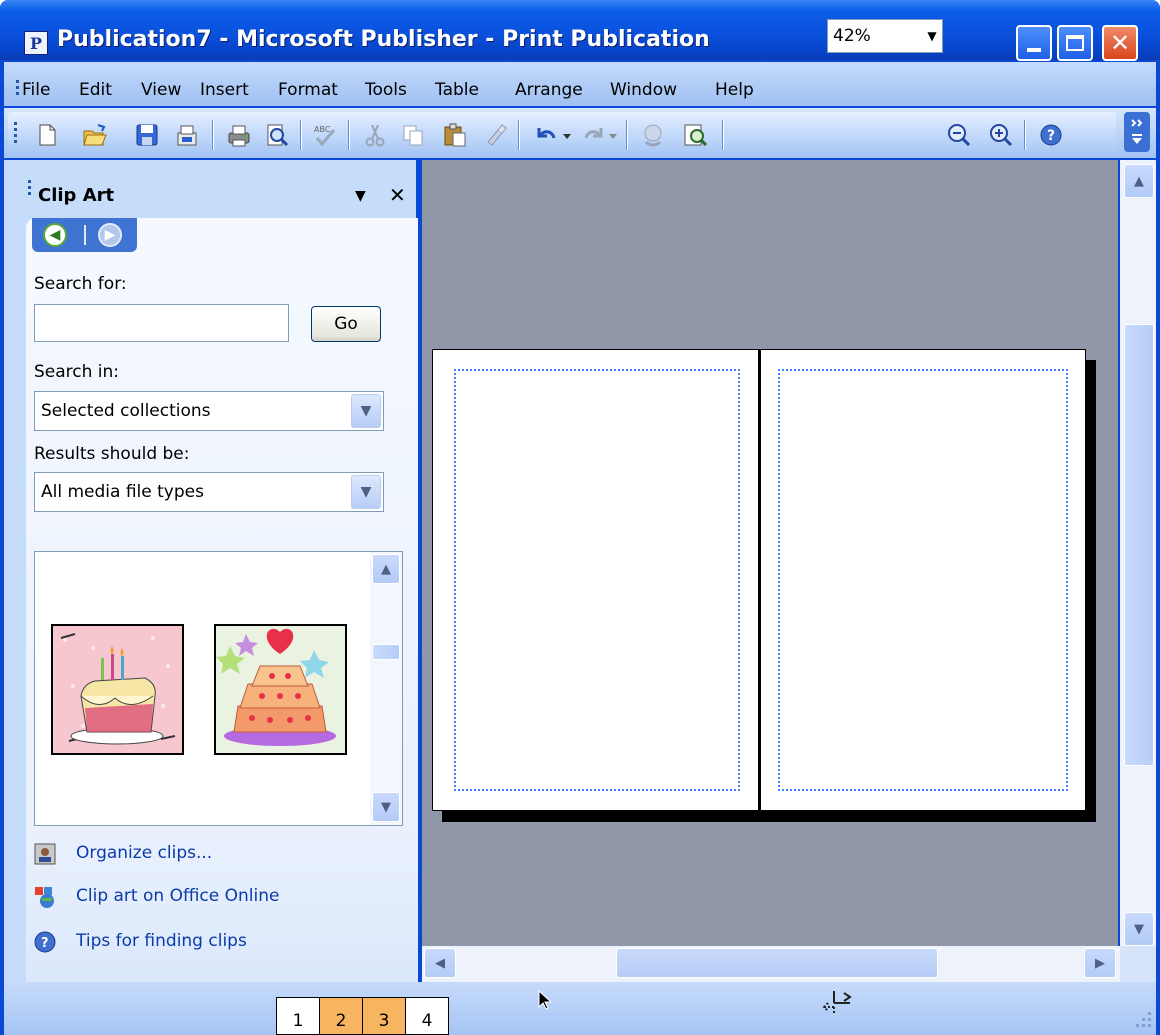 The height and width of the screenshot is (1035, 1160). Describe the element at coordinates (440, 963) in the screenshot. I see `scroll-left-icon: ◀` at that location.